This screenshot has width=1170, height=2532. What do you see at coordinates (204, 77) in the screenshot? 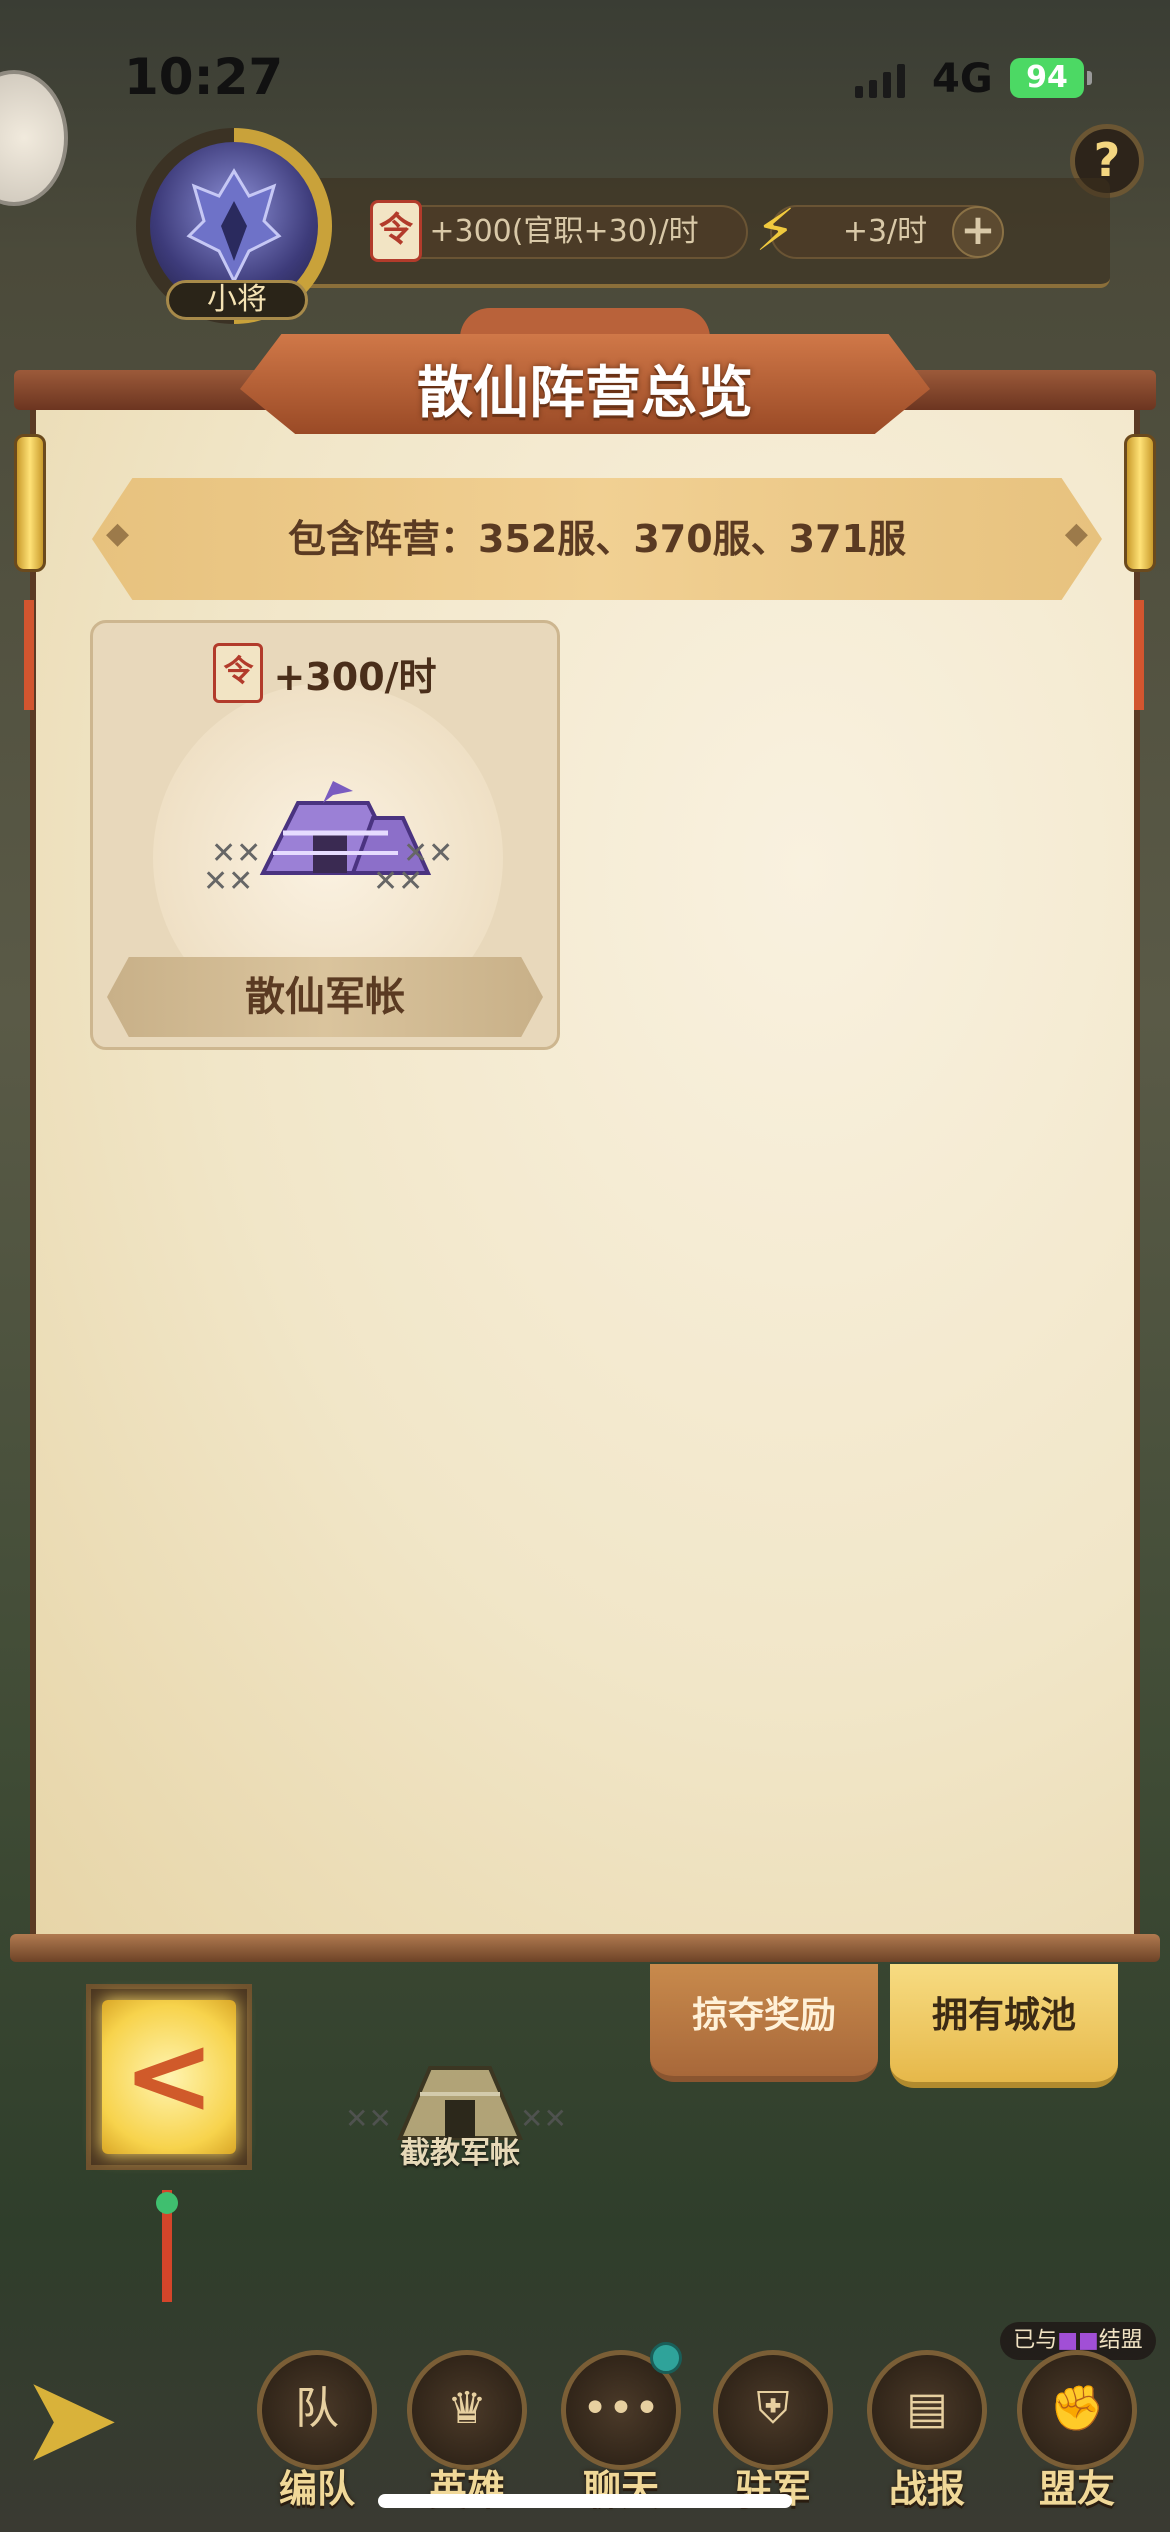
I see `status-time: 10:27` at bounding box center [204, 77].